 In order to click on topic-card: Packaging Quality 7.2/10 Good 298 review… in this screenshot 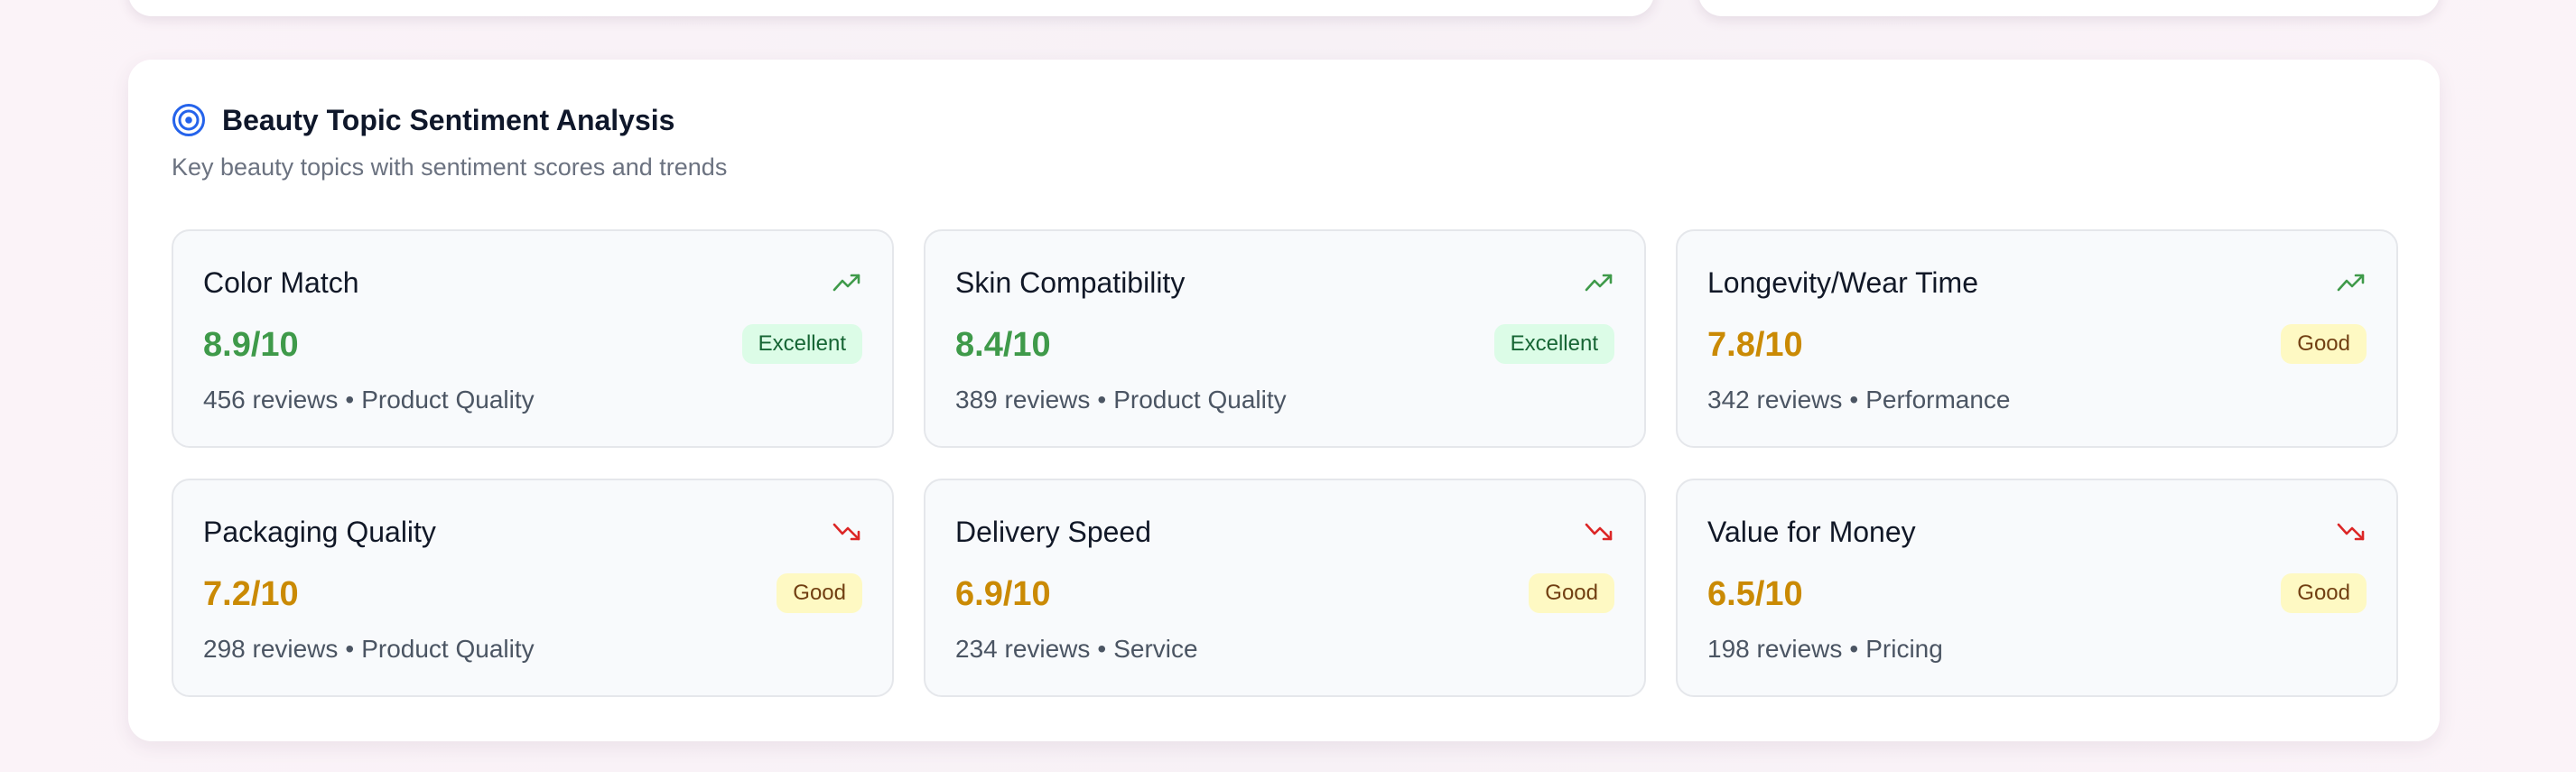, I will do `click(533, 588)`.